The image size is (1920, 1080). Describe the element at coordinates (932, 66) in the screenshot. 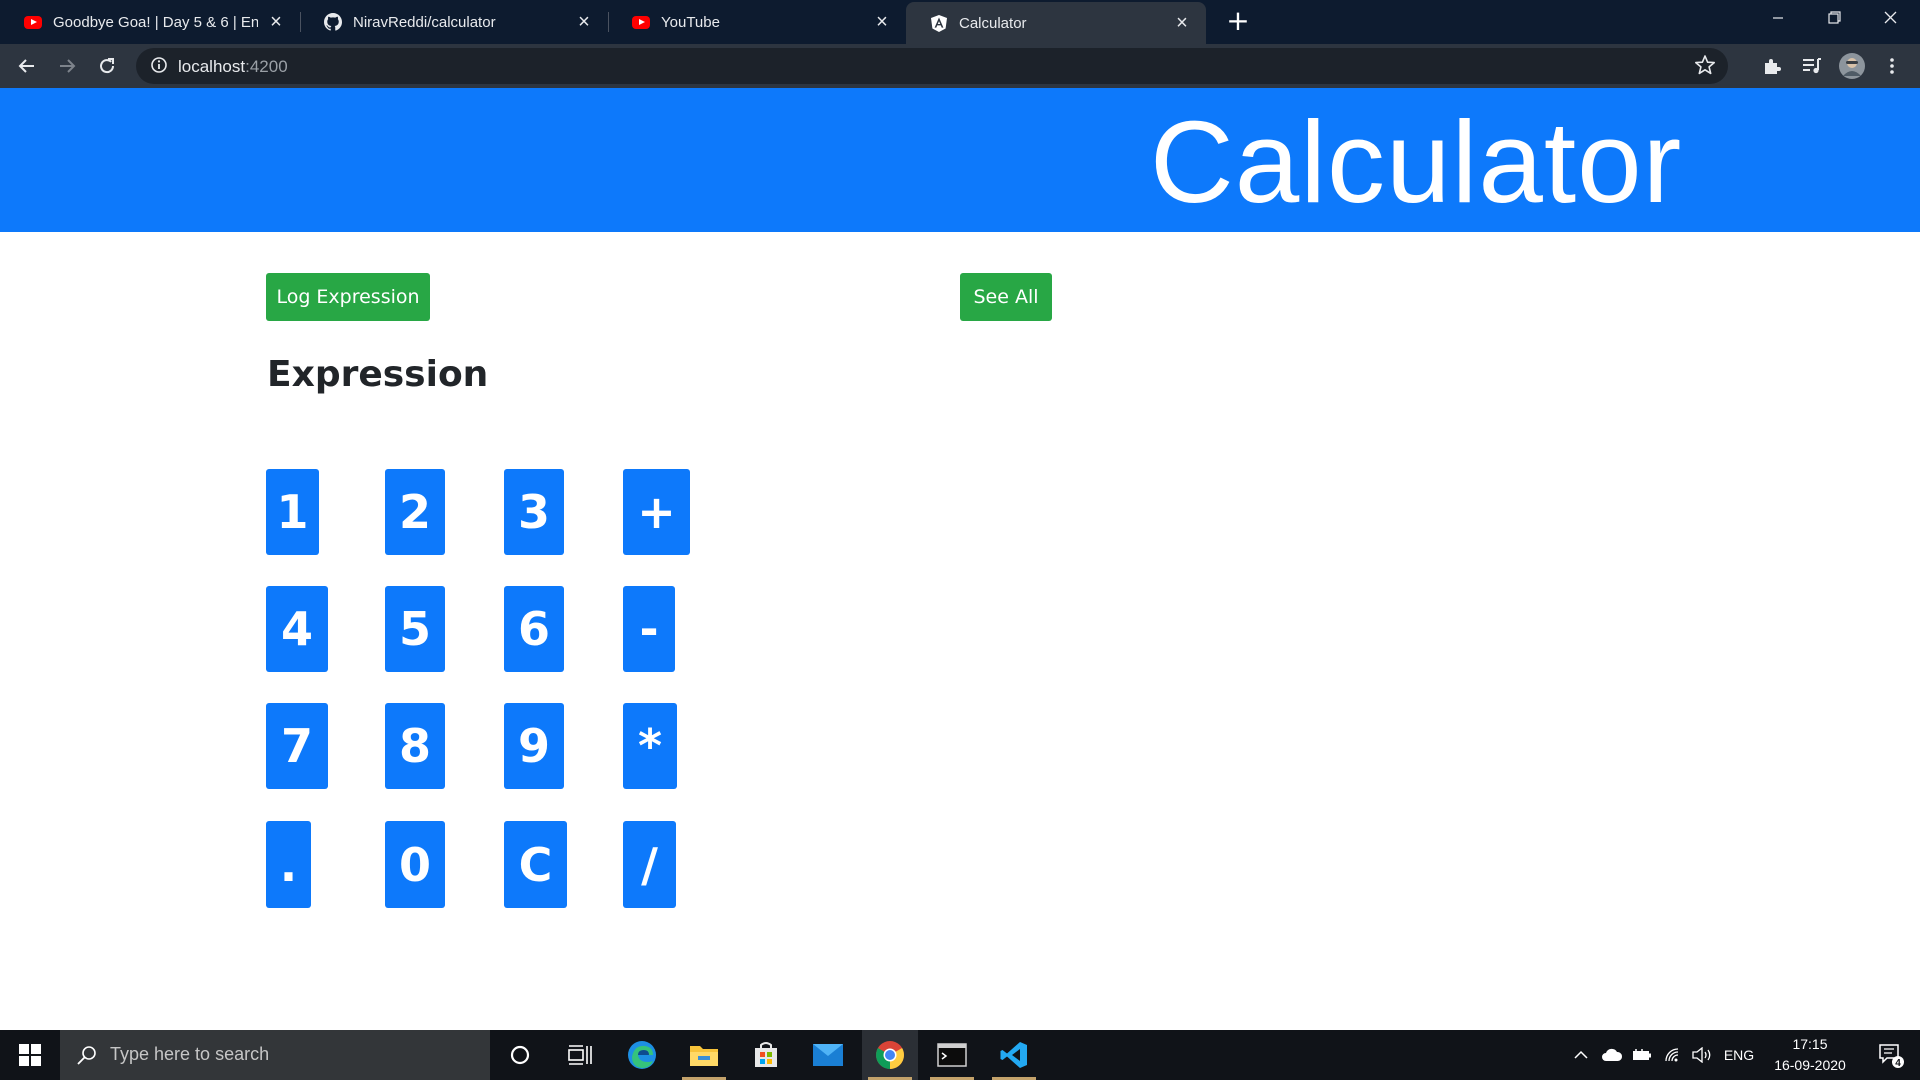

I see `address-bar: localhost:4200` at that location.